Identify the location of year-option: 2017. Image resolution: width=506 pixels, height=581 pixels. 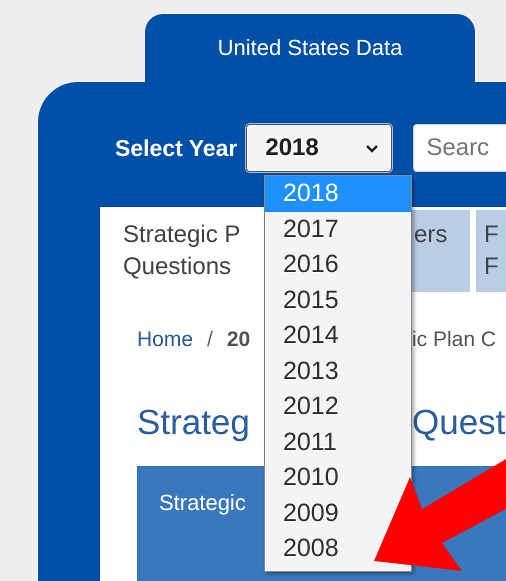
(305, 229).